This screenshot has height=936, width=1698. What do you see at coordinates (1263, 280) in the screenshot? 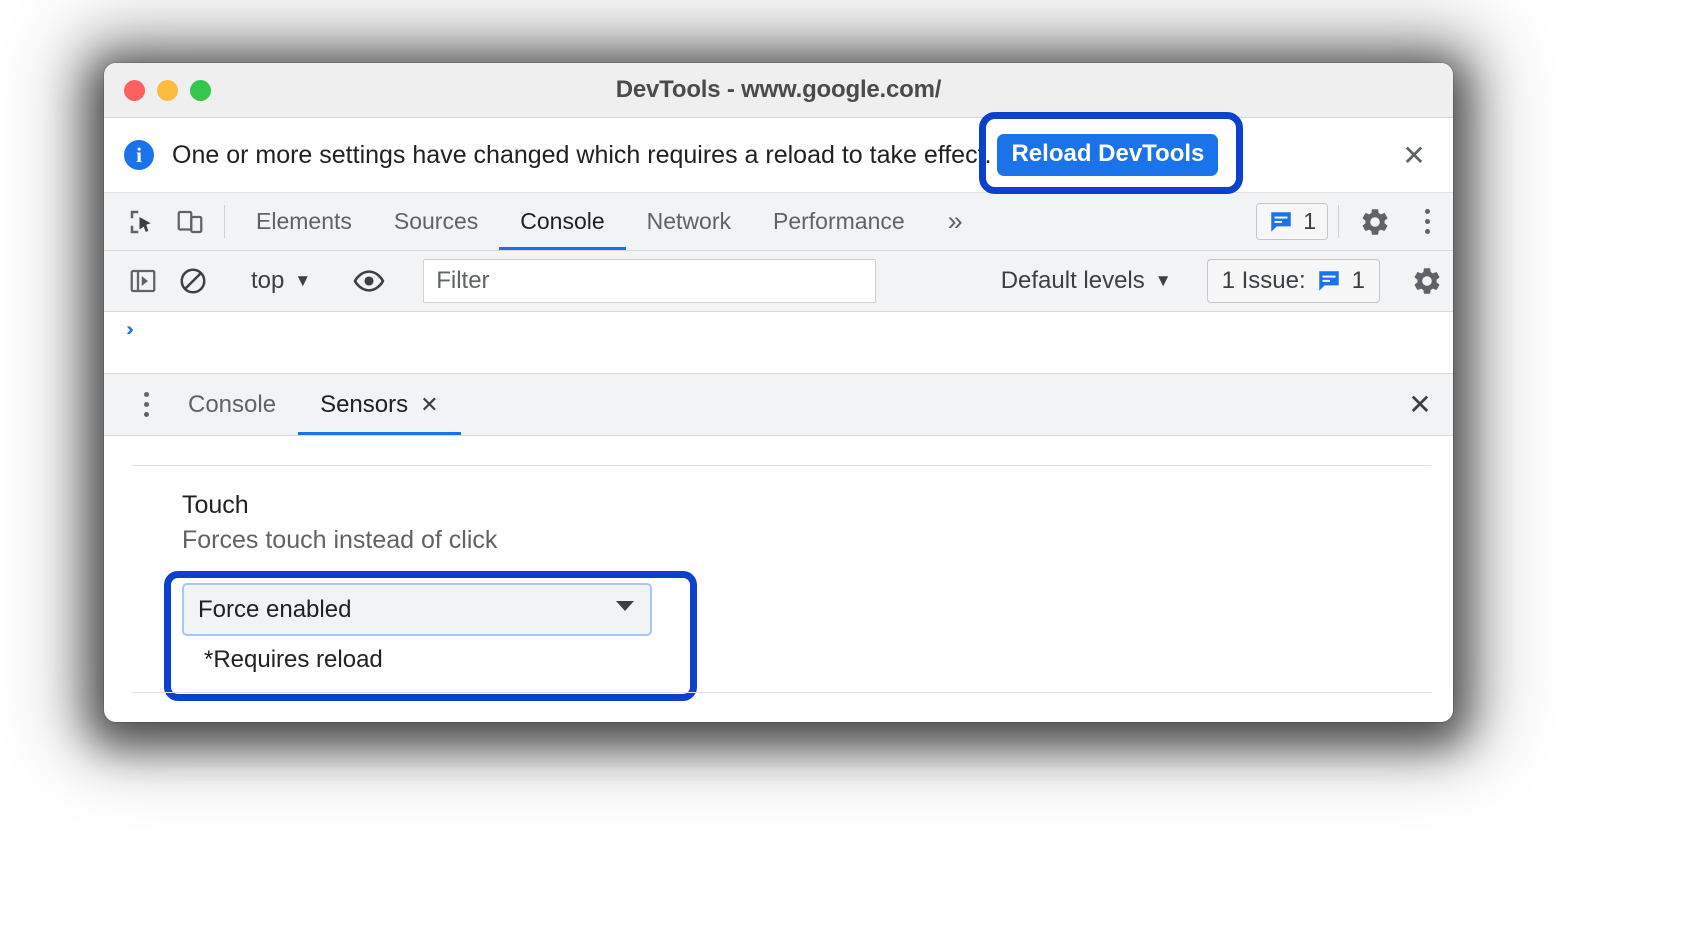
I see `issue-chip-label: 1 Issue:` at bounding box center [1263, 280].